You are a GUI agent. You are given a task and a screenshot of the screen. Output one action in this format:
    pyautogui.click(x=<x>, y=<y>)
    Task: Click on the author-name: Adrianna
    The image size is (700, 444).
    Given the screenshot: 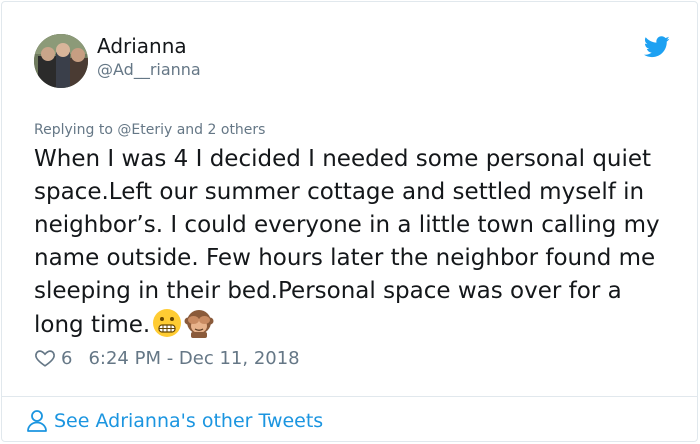 What is the action you would take?
    pyautogui.click(x=142, y=46)
    